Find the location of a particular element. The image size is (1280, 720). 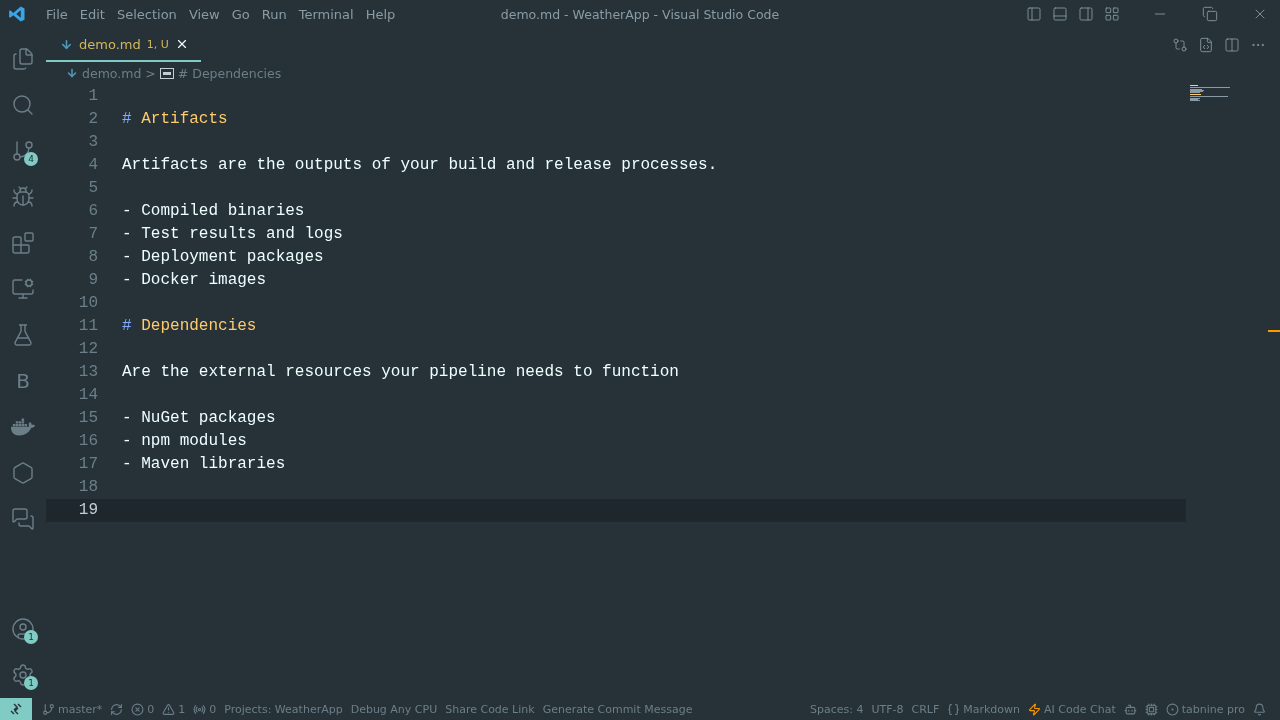

line-number: 7 is located at coordinates (92, 233).